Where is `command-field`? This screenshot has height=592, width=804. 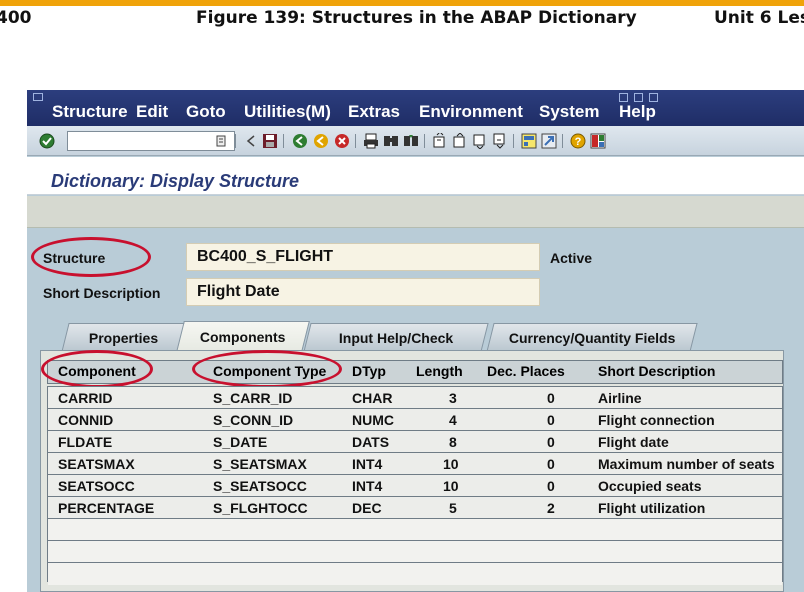 command-field is located at coordinates (151, 141).